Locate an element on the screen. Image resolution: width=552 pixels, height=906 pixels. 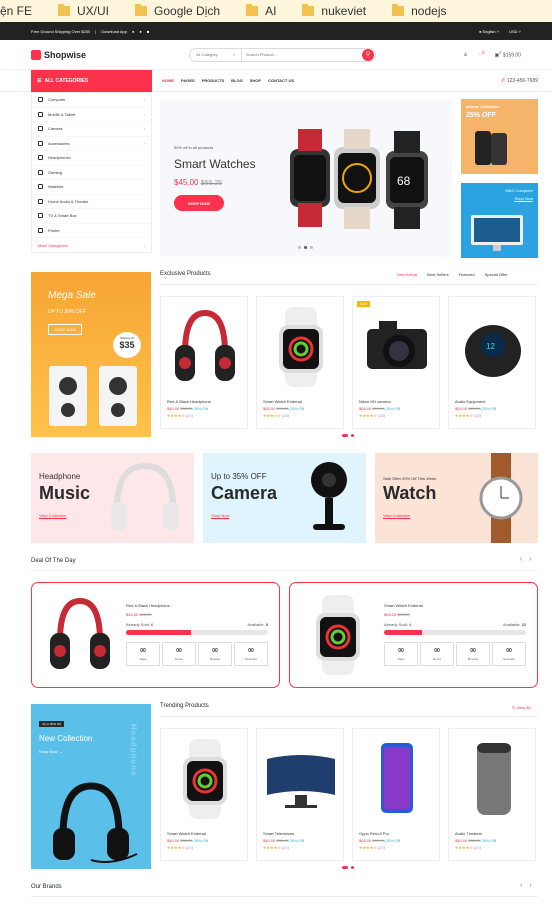
category-item: Accessories › is located at coordinates (91, 144).